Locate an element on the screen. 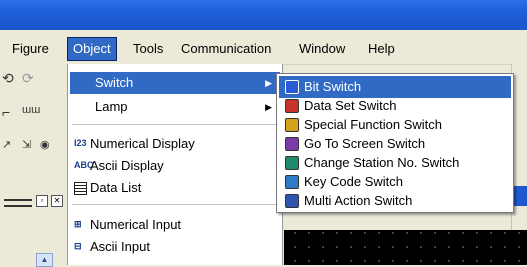  menu-object: Object is located at coordinates (92, 49).